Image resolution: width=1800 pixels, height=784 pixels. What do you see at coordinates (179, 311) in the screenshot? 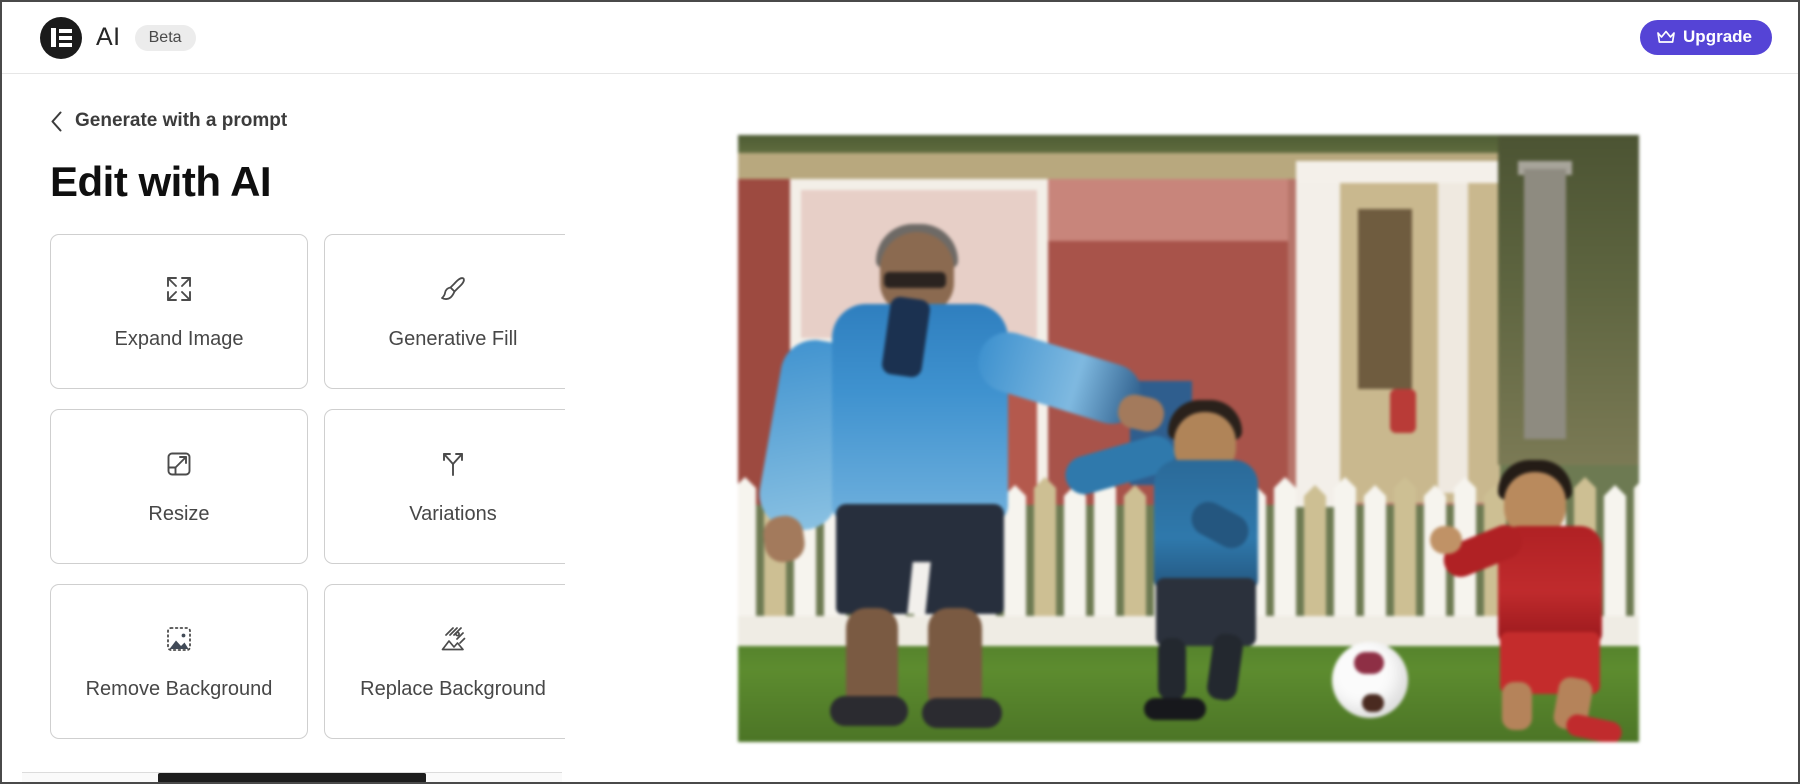
I see `tool-card-expand-image: Expand Image` at bounding box center [179, 311].